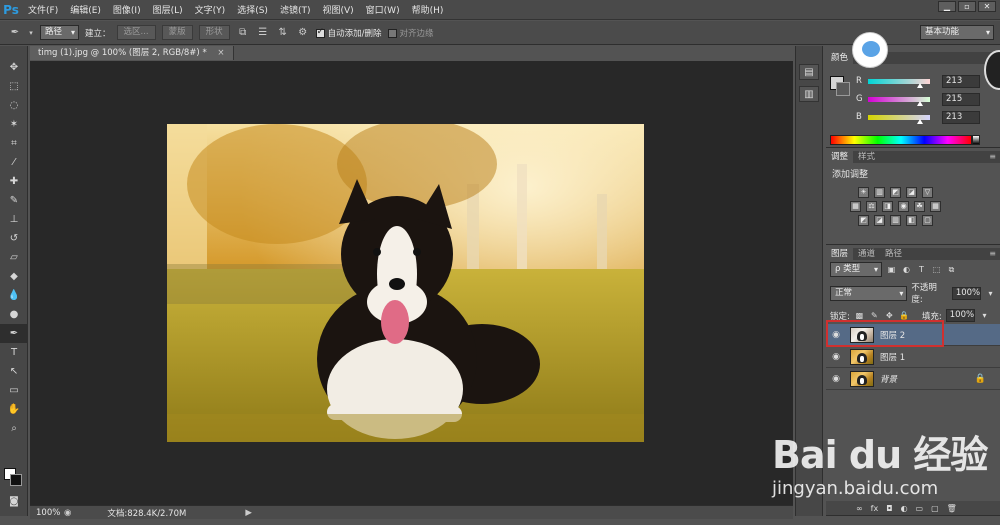 Image resolution: width=1000 pixels, height=525 pixels. What do you see at coordinates (428, 9) in the screenshot?
I see `menu-help: 帮助(H)` at bounding box center [428, 9].